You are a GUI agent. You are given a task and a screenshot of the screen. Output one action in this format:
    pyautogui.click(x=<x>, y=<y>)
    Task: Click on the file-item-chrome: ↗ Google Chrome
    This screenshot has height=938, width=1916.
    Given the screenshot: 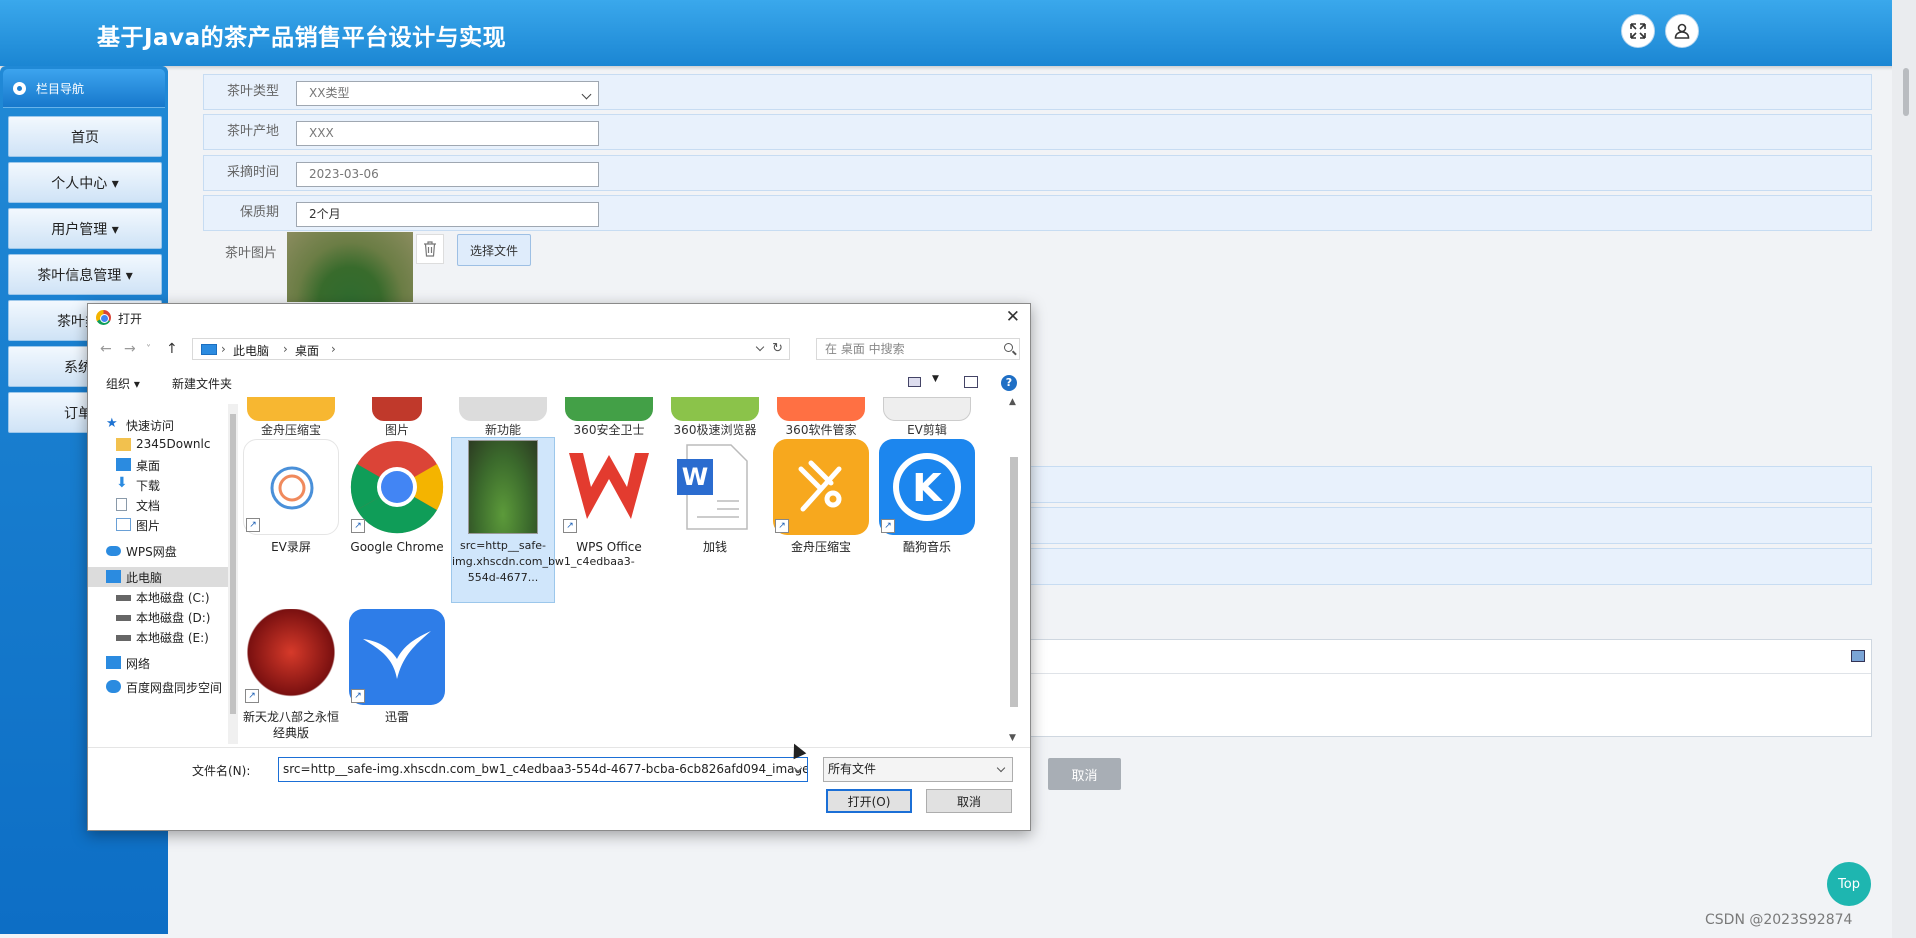 What is the action you would take?
    pyautogui.click(x=397, y=497)
    